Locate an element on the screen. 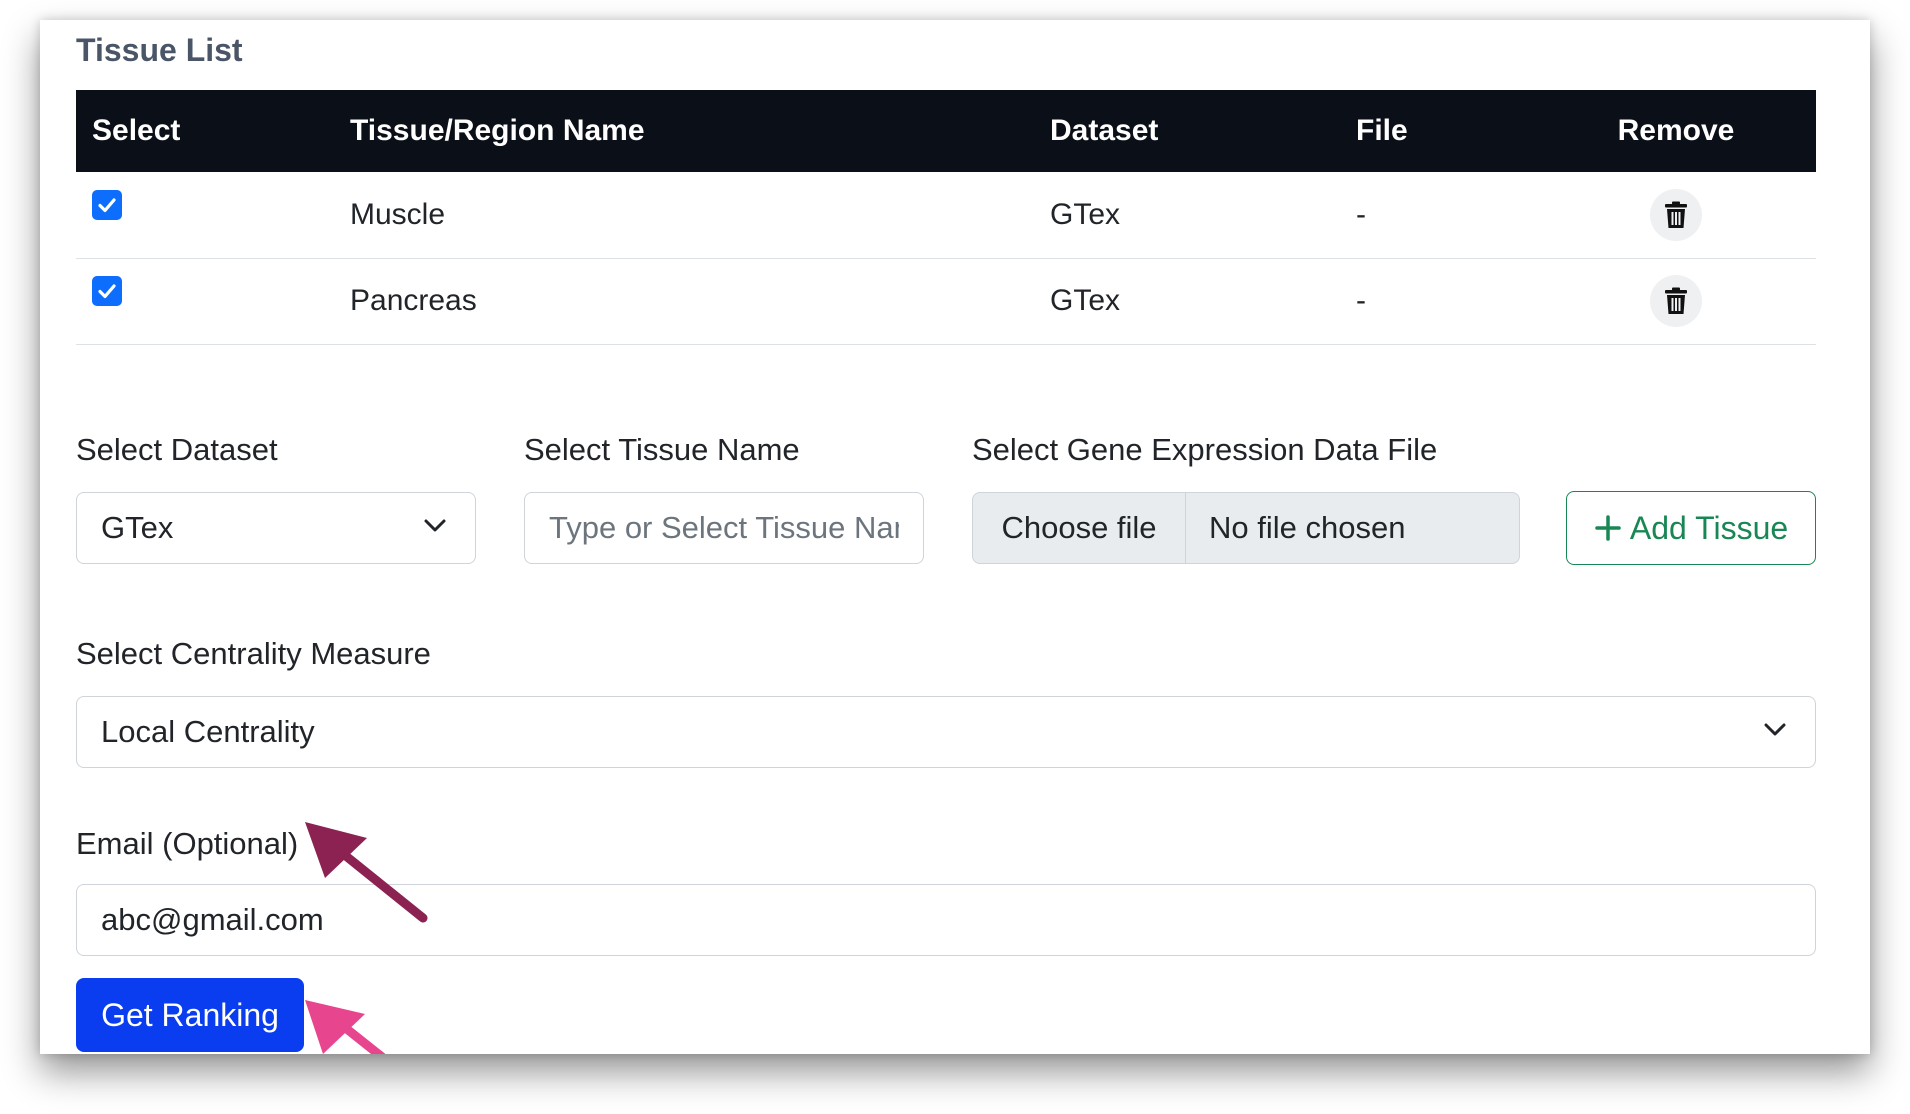  file-input: Choose file No file chosen is located at coordinates (1246, 528).